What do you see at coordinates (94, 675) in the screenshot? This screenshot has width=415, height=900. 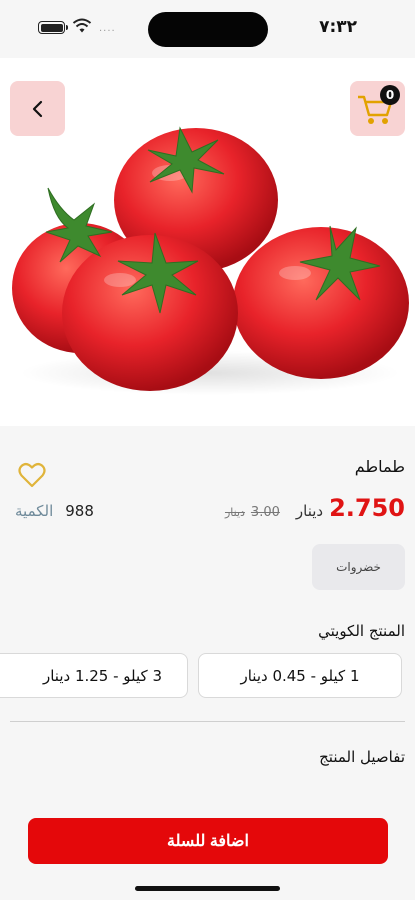 I see `weight-option: 3 كيلو - 1.25 دينار` at bounding box center [94, 675].